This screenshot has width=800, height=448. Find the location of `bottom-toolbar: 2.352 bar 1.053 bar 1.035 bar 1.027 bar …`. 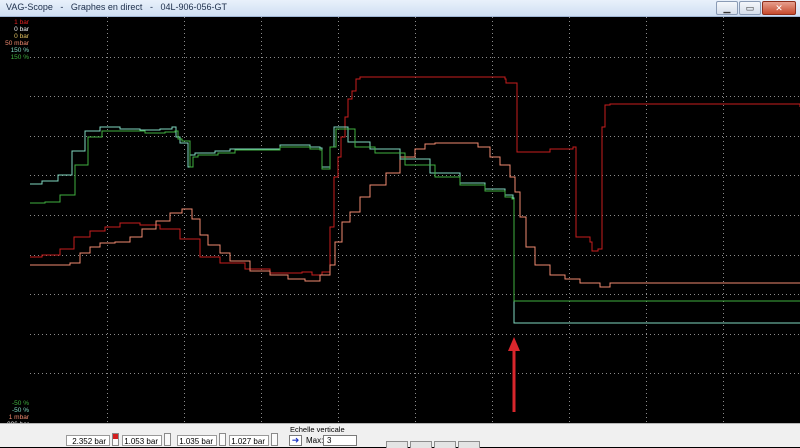

bottom-toolbar: 2.352 bar 1.053 bar 1.035 bar 1.027 bar … is located at coordinates (400, 435).